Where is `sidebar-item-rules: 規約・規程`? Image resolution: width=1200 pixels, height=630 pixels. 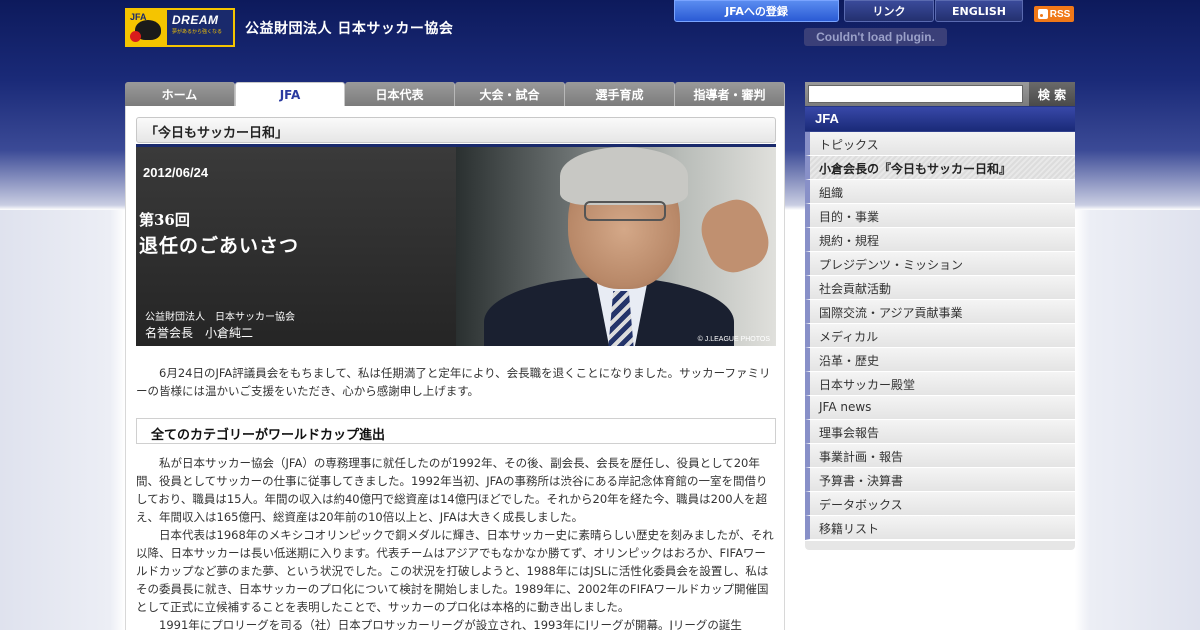
sidebar-item-rules: 規約・規程 is located at coordinates (940, 240).